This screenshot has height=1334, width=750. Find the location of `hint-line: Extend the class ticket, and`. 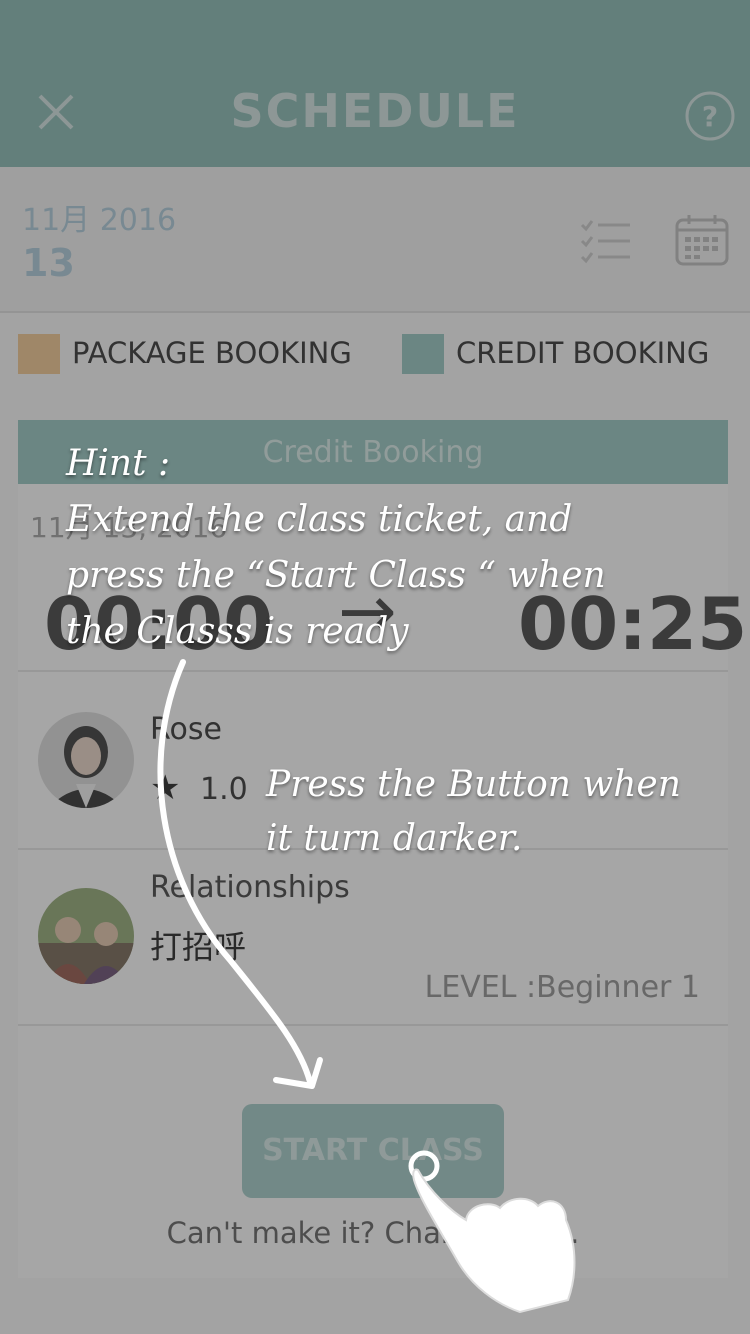

hint-line: Extend the class ticket, and is located at coordinates (319, 519).